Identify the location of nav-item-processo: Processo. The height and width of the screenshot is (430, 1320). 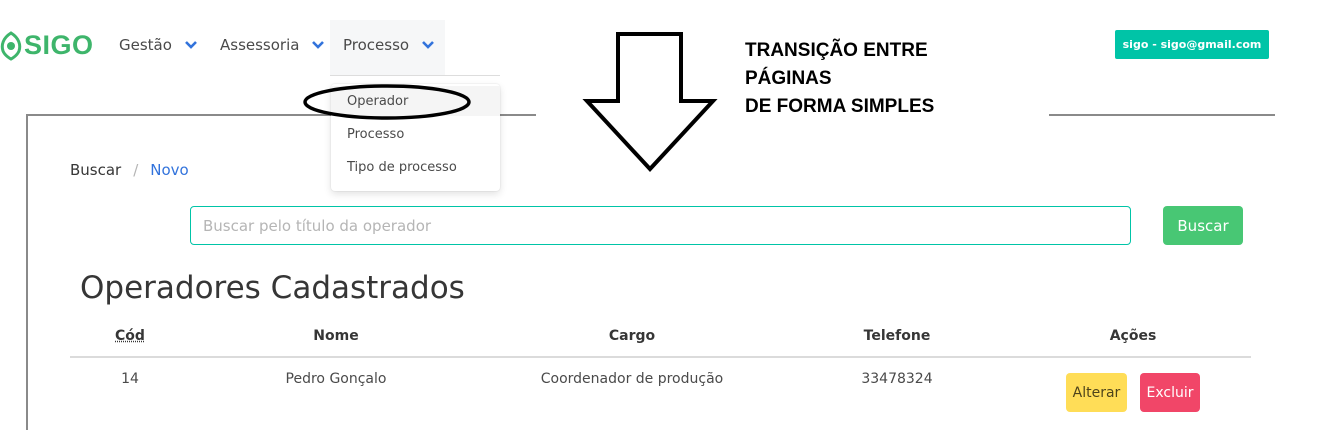
(389, 45).